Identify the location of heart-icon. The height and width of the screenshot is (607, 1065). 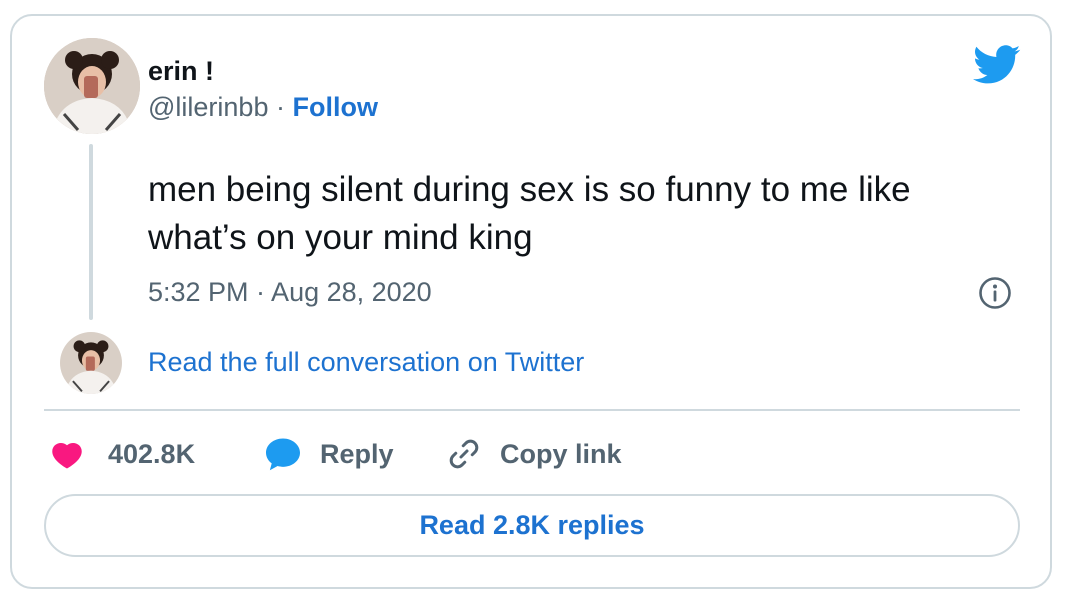
(67, 456).